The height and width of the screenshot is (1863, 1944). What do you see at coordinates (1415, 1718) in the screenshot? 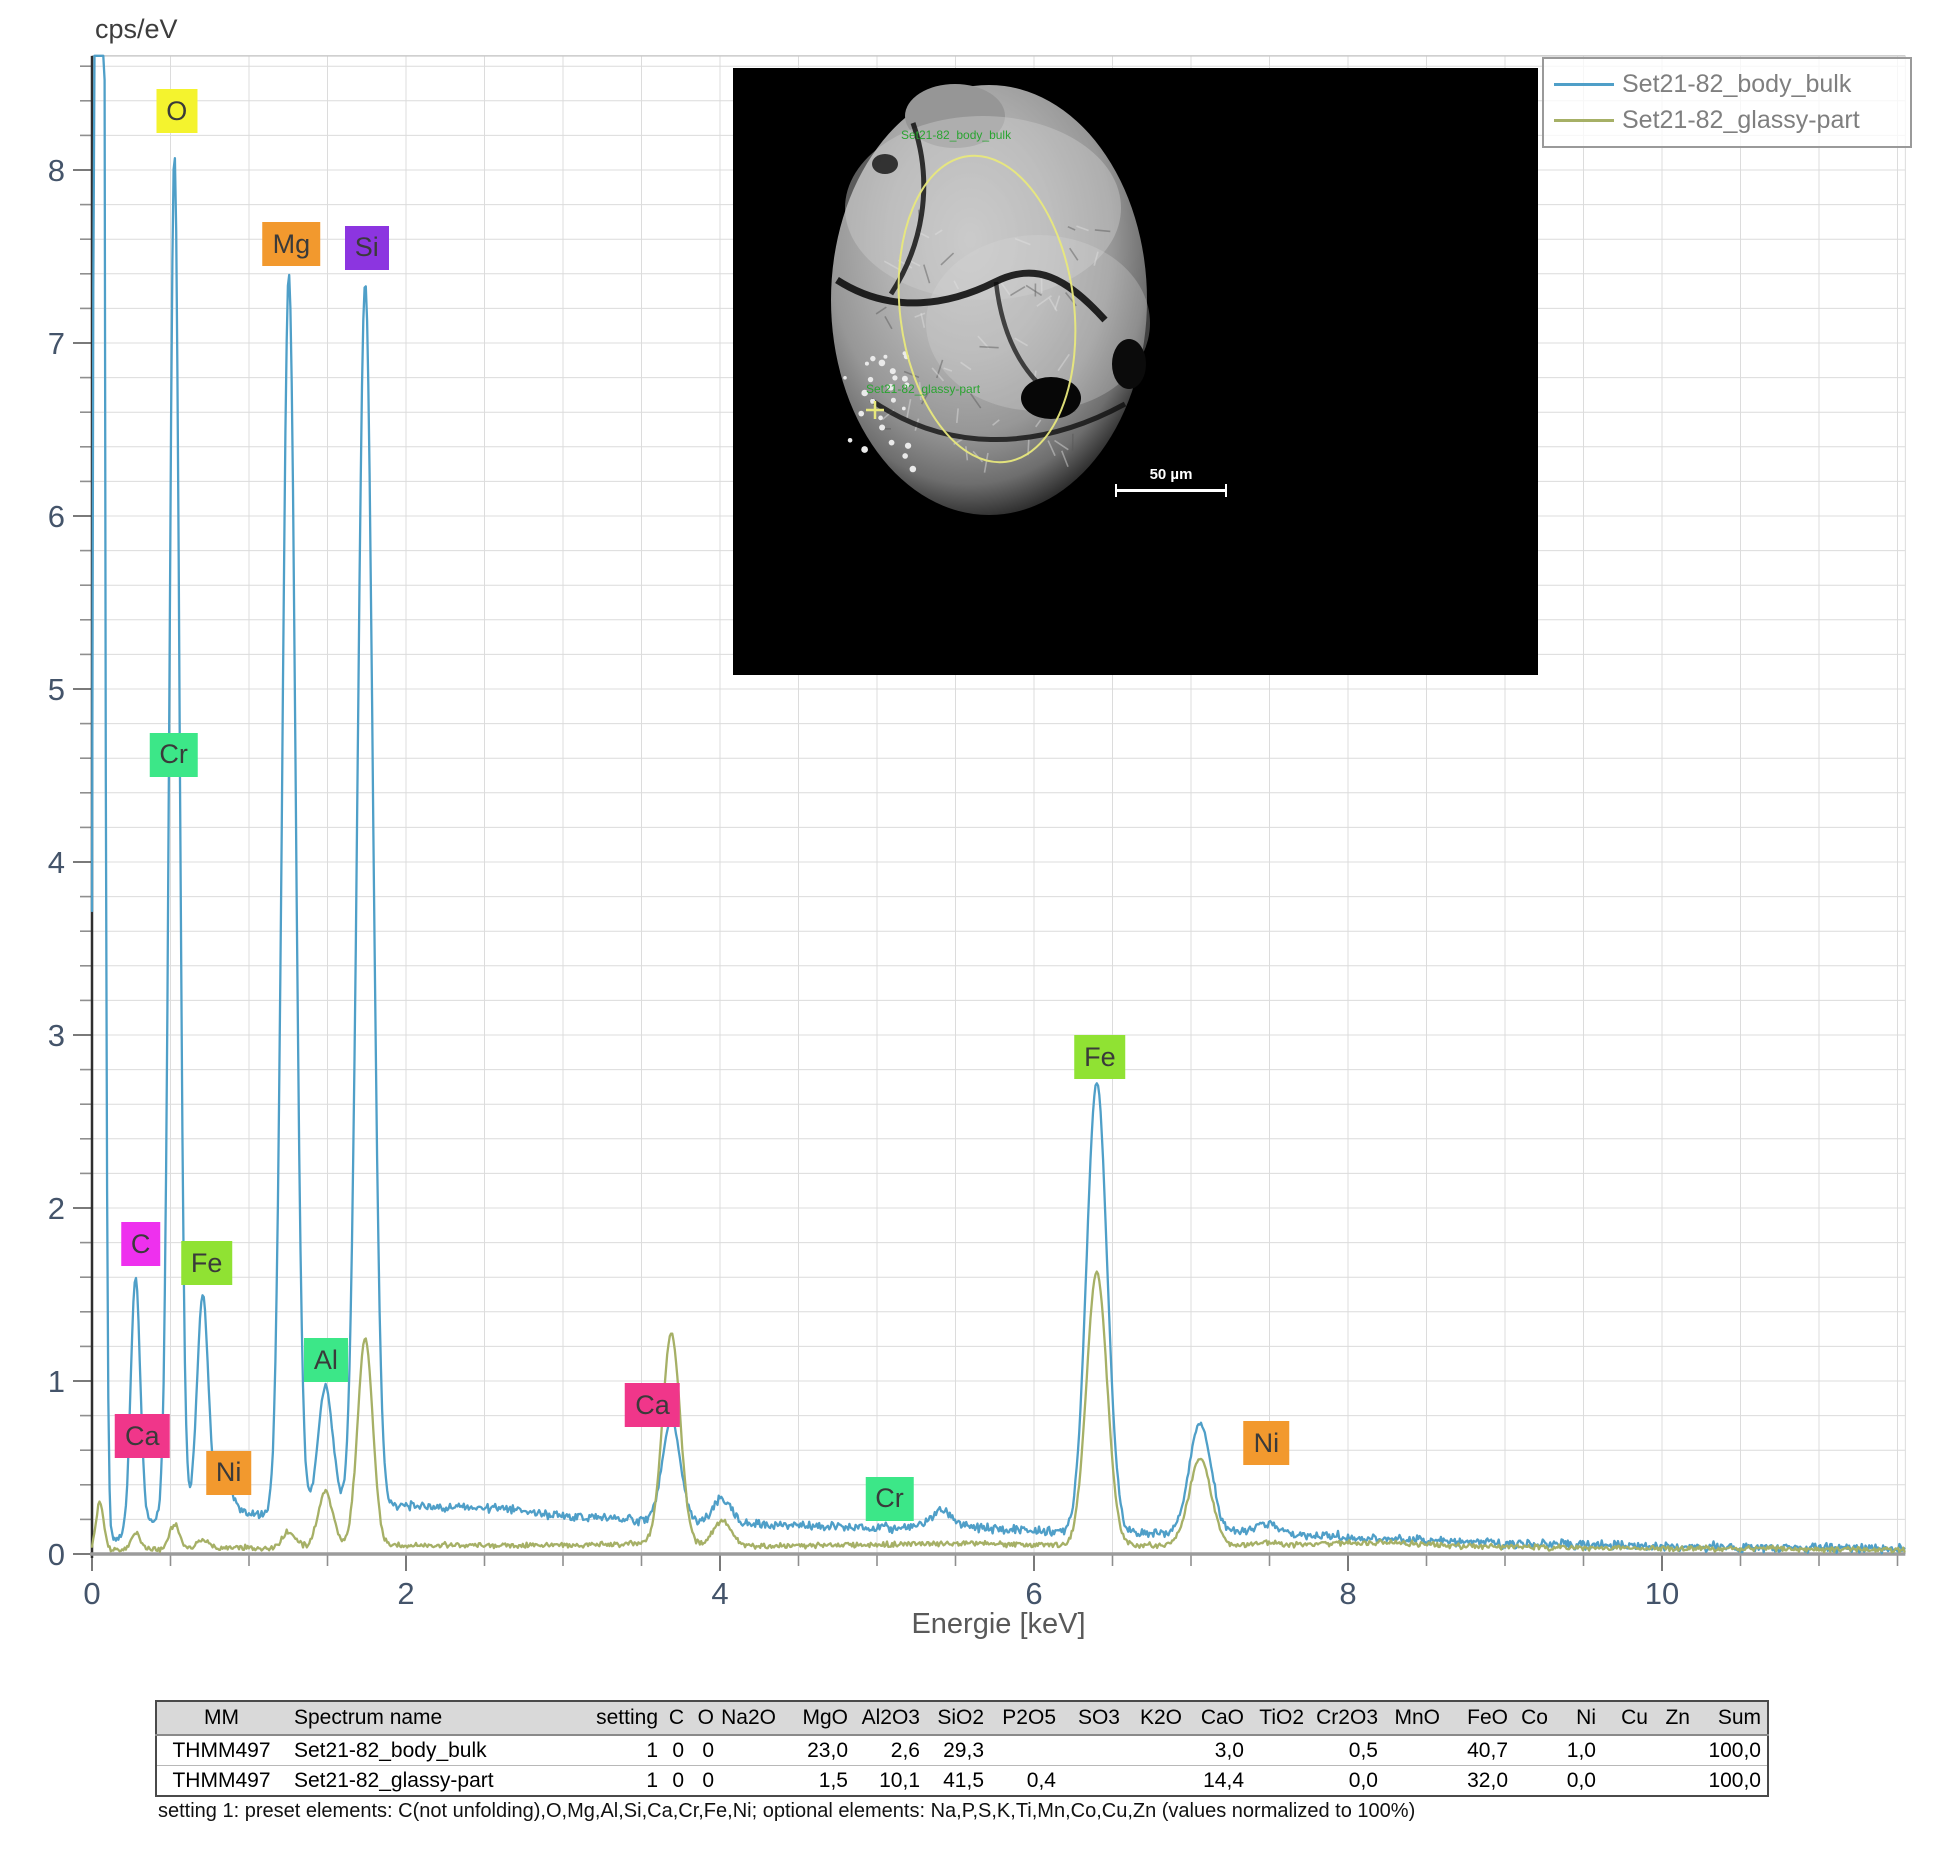
I see `column-header-MnO: MnO` at bounding box center [1415, 1718].